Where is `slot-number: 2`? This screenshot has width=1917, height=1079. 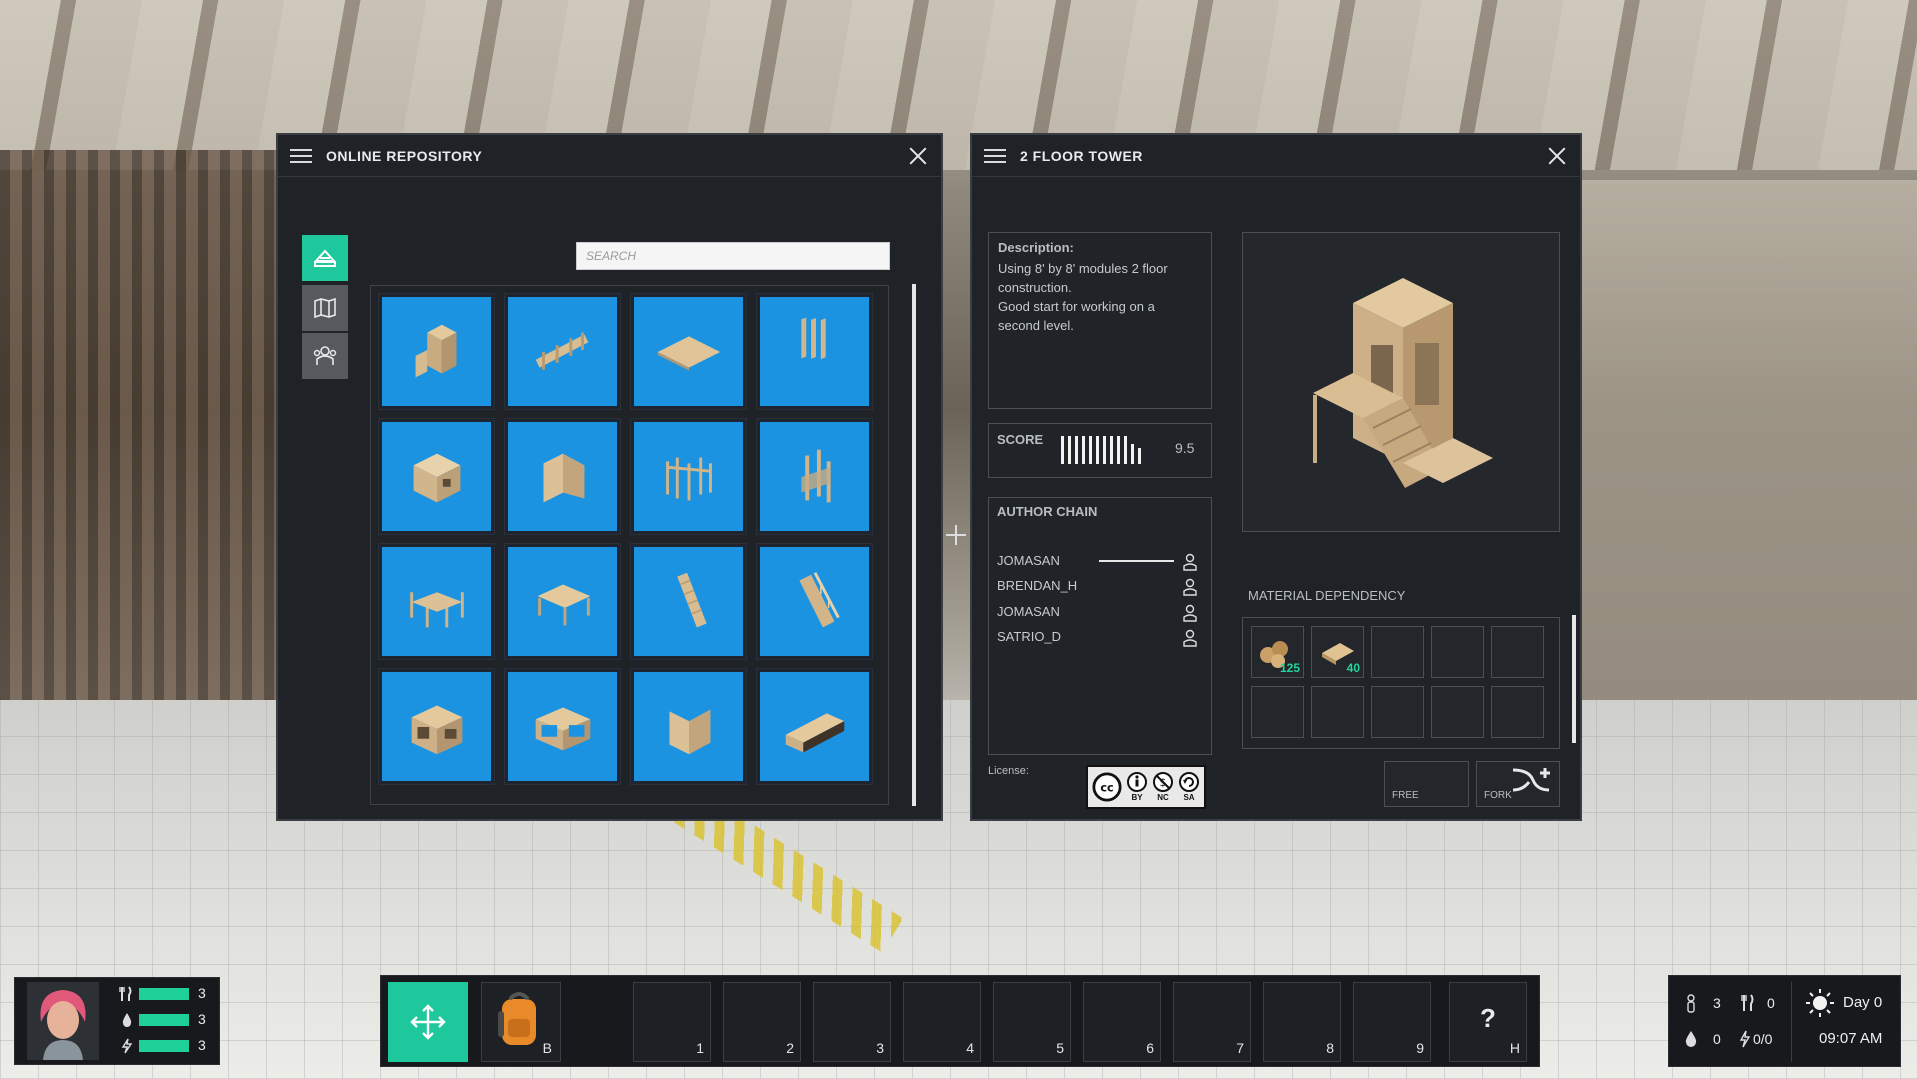 slot-number: 2 is located at coordinates (790, 1048).